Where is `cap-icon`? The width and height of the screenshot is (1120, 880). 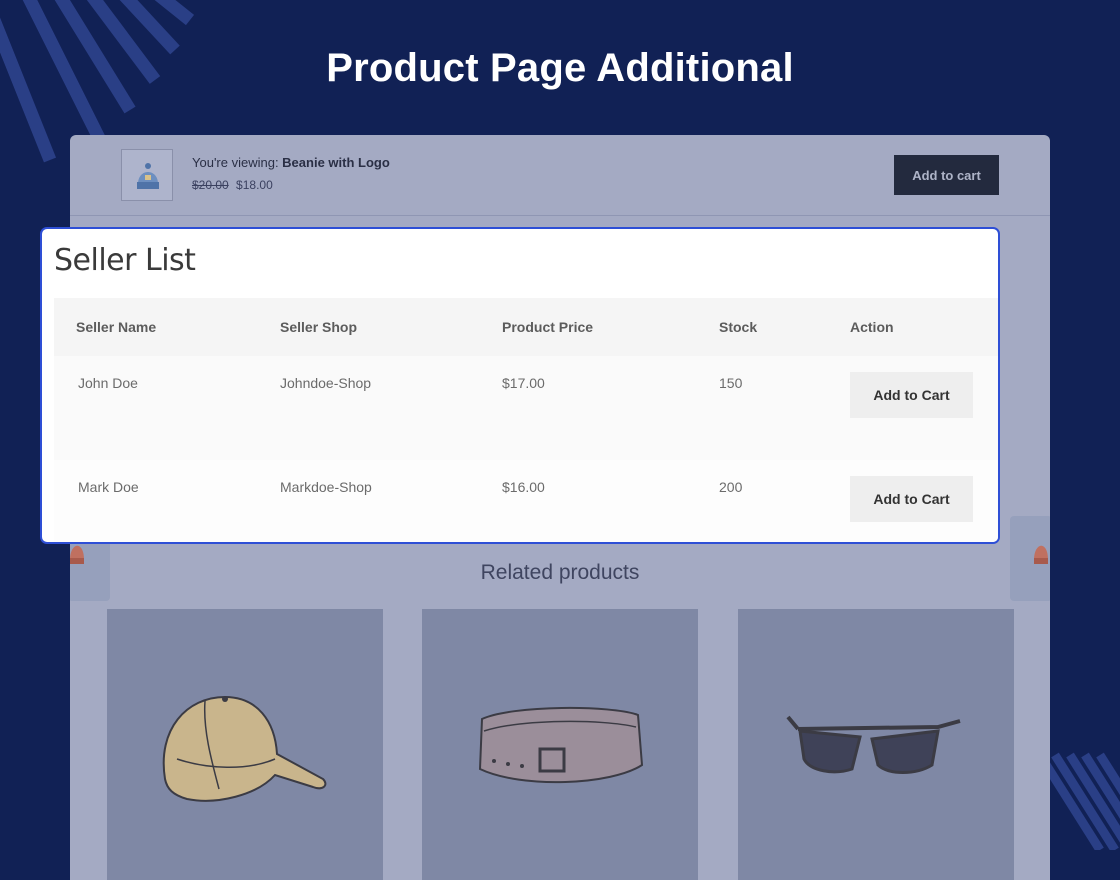 cap-icon is located at coordinates (244, 748).